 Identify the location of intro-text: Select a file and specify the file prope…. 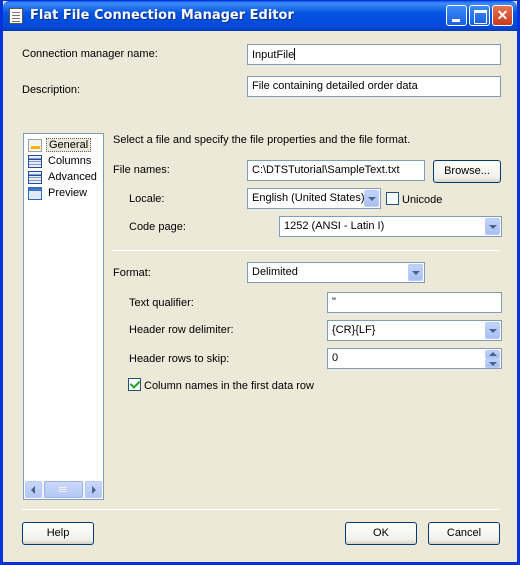
(262, 140).